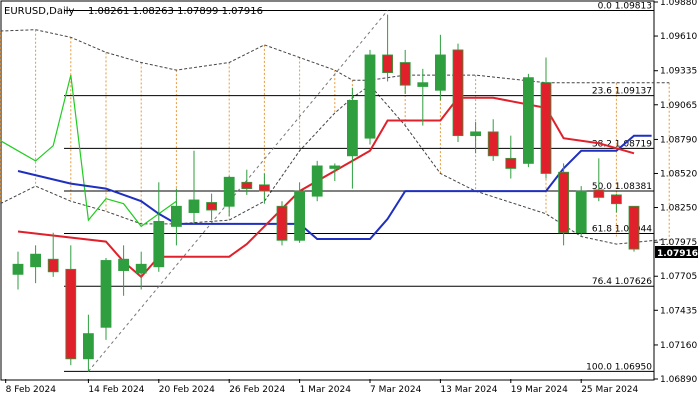  I want to click on time-tick-label: 8 Feb 2024, so click(31, 390).